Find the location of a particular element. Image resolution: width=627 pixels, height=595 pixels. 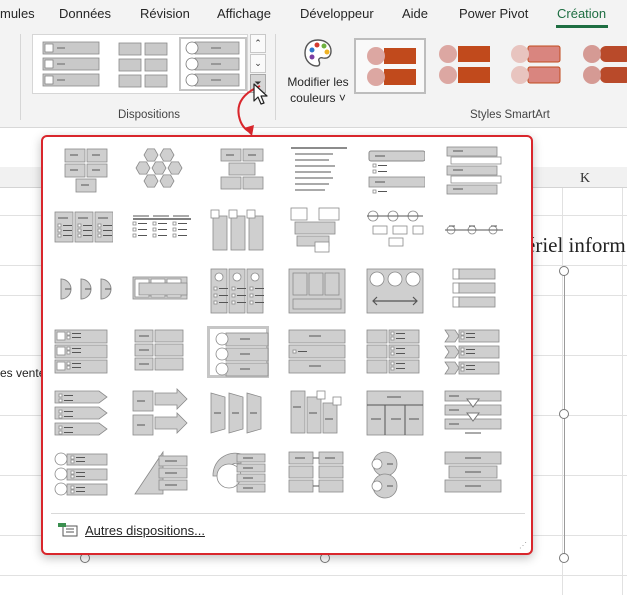

tab-help: Aide is located at coordinates (415, 13).